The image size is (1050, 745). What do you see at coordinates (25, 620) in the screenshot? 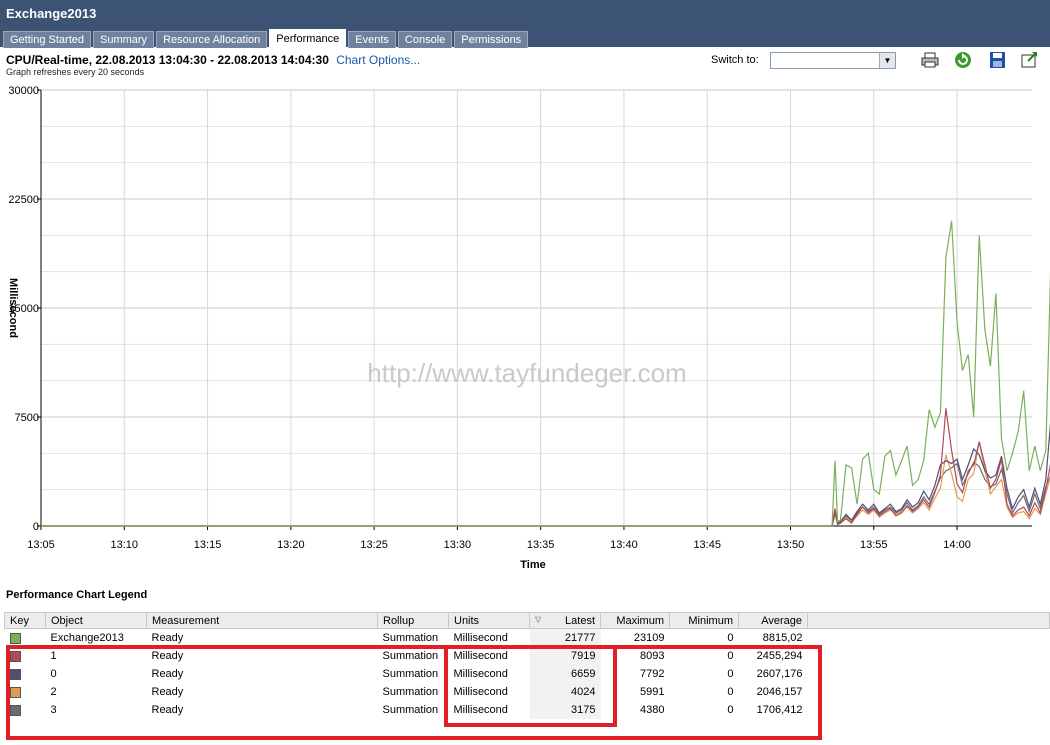
I see `col-key: Key` at bounding box center [25, 620].